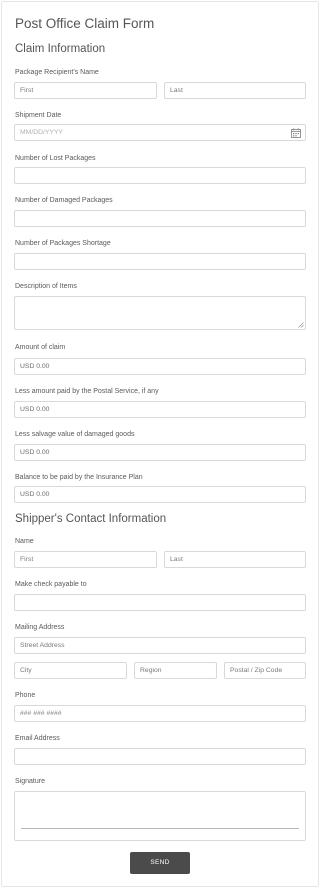 The image size is (320, 889). What do you see at coordinates (63, 243) in the screenshot?
I see `shortage-label: Number of Packages Shortage` at bounding box center [63, 243].